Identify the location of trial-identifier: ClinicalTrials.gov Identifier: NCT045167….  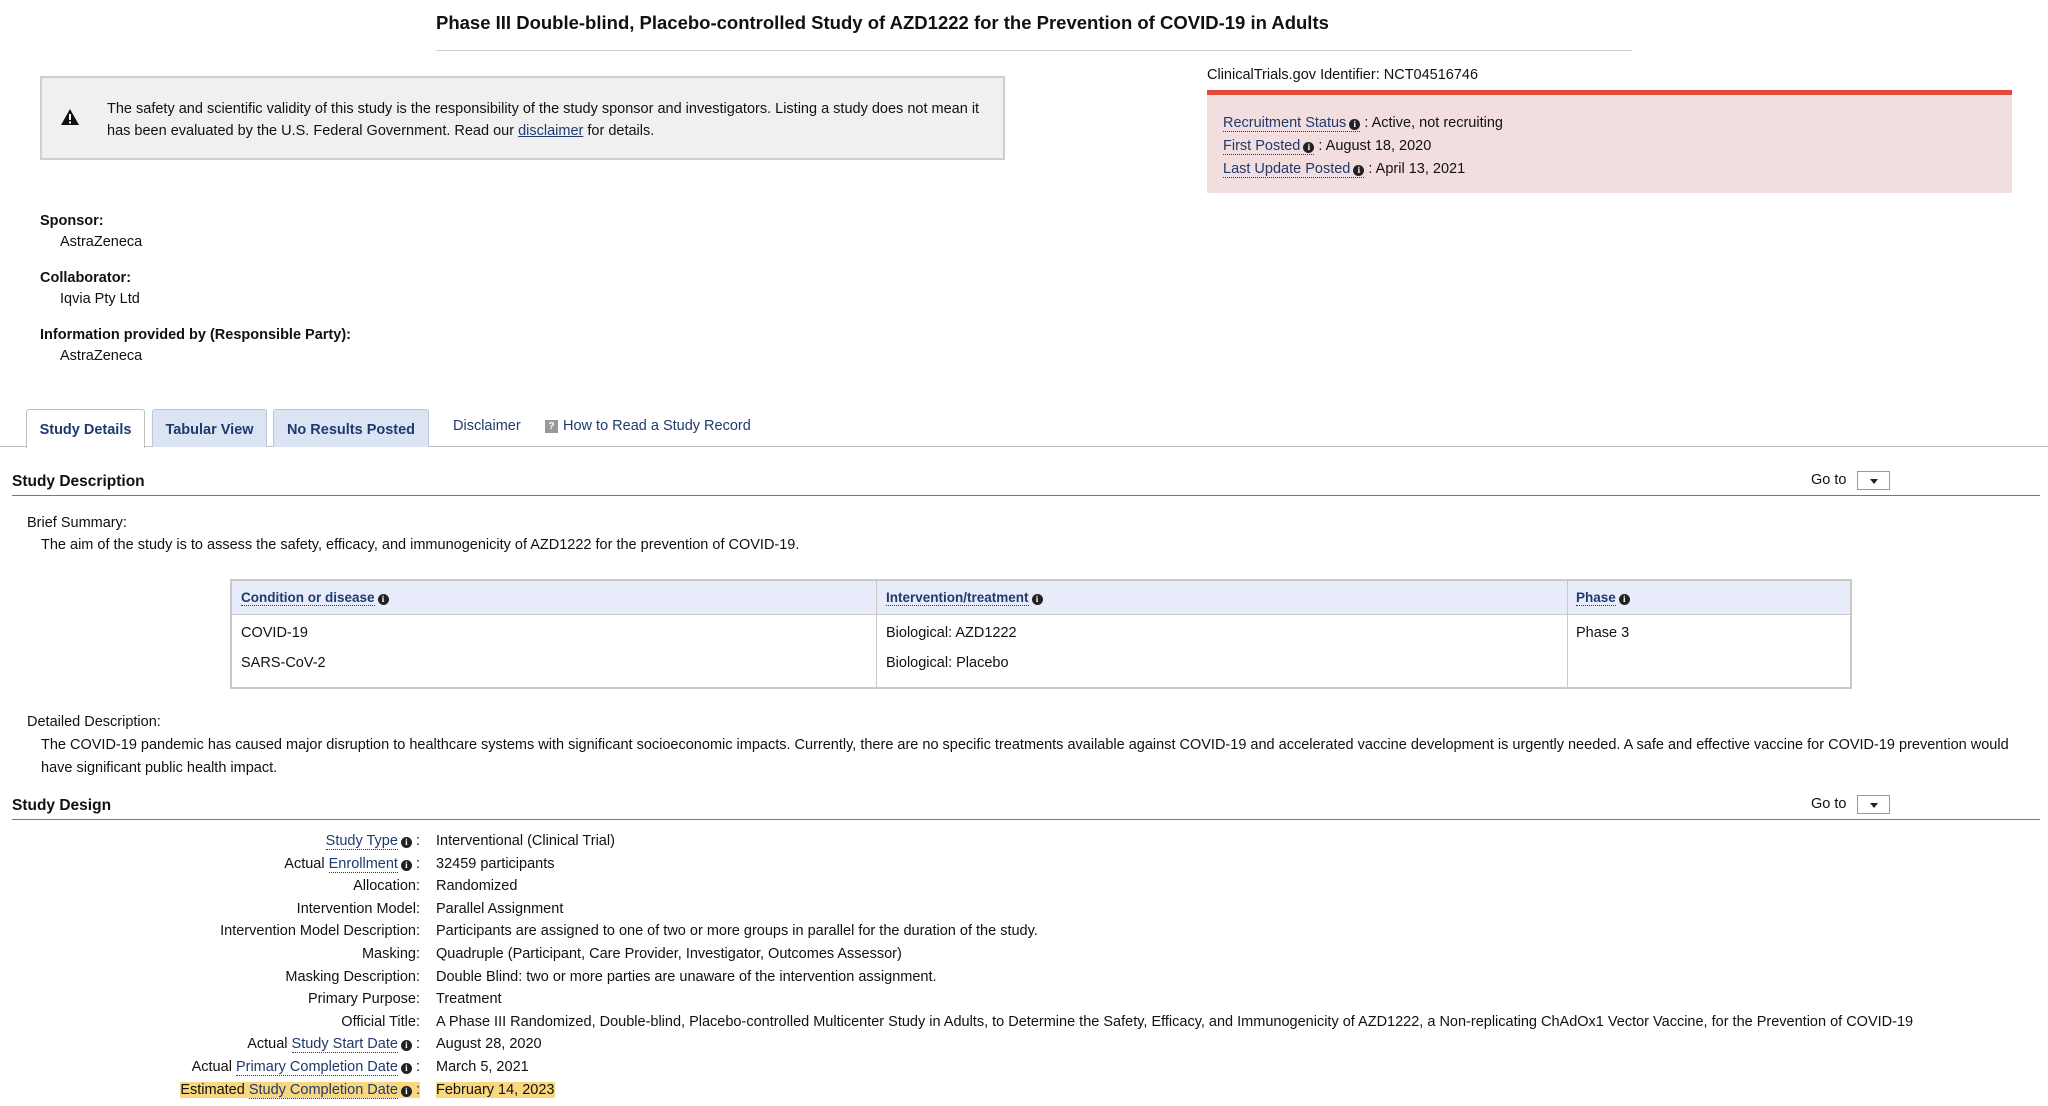
(1343, 75).